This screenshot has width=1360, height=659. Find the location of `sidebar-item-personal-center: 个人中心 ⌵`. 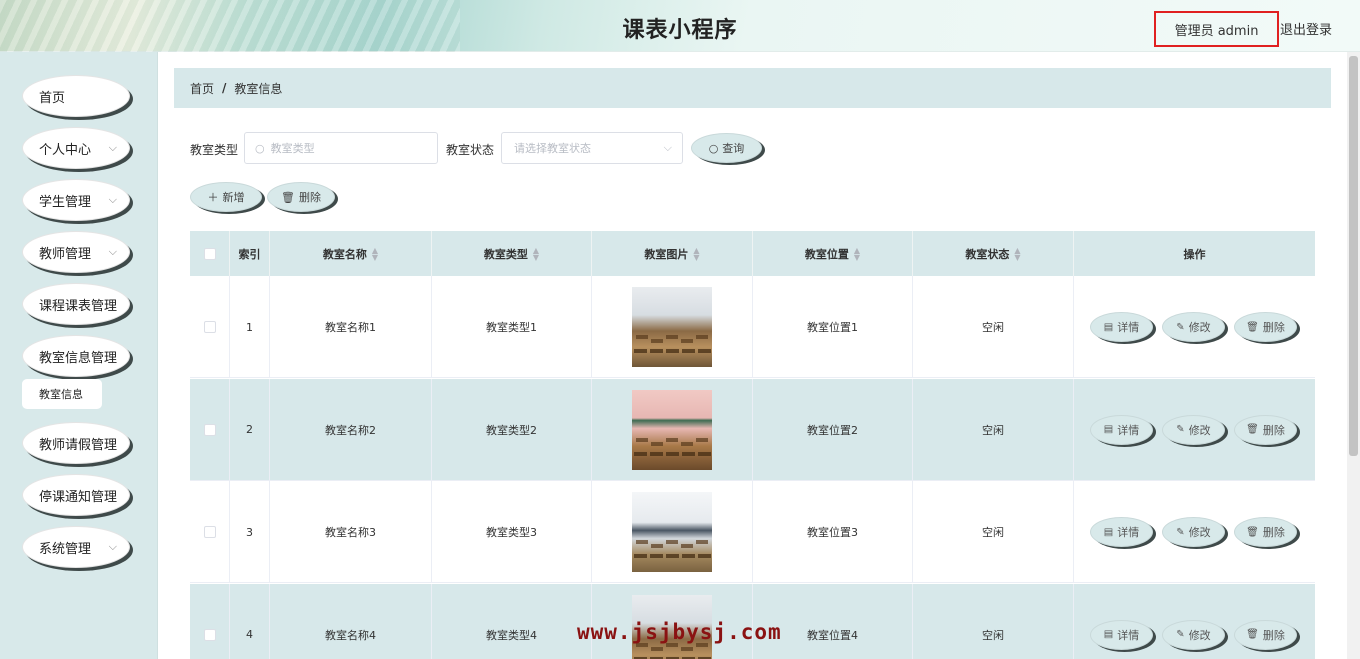

sidebar-item-personal-center: 个人中心 ⌵ is located at coordinates (76, 148).